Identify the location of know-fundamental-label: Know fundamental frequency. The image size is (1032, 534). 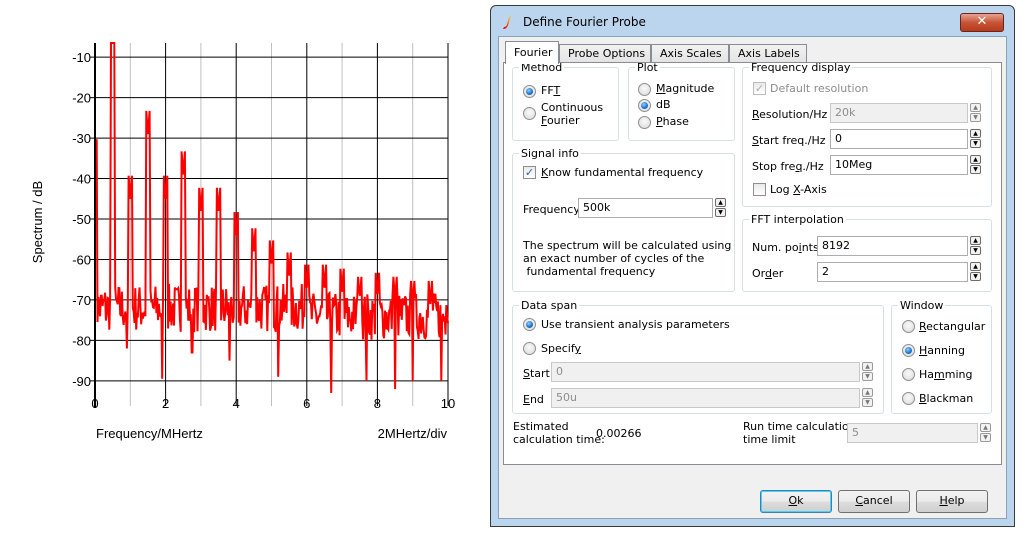
(622, 172).